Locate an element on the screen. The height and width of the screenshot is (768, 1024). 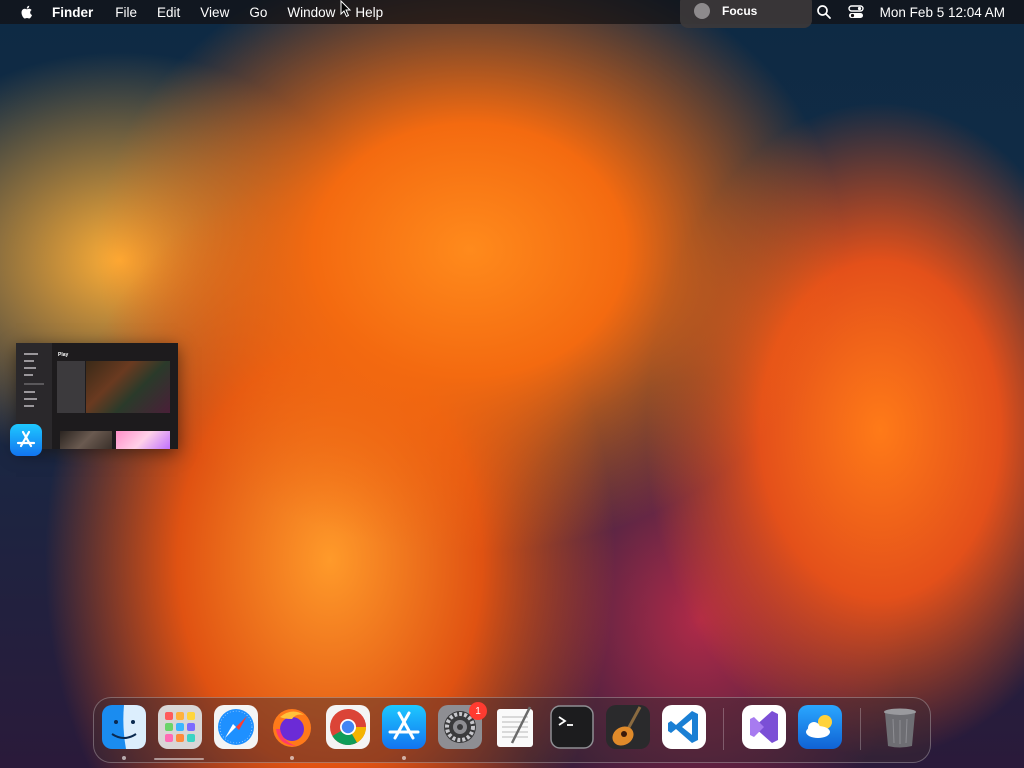
dock-weather is located at coordinates (820, 727).